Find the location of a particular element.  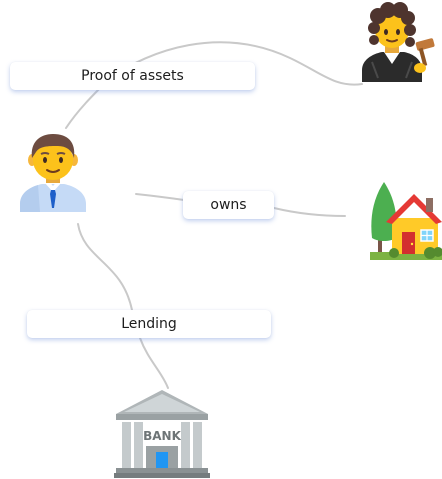

edge-lending-bottom is located at coordinates (154, 363).